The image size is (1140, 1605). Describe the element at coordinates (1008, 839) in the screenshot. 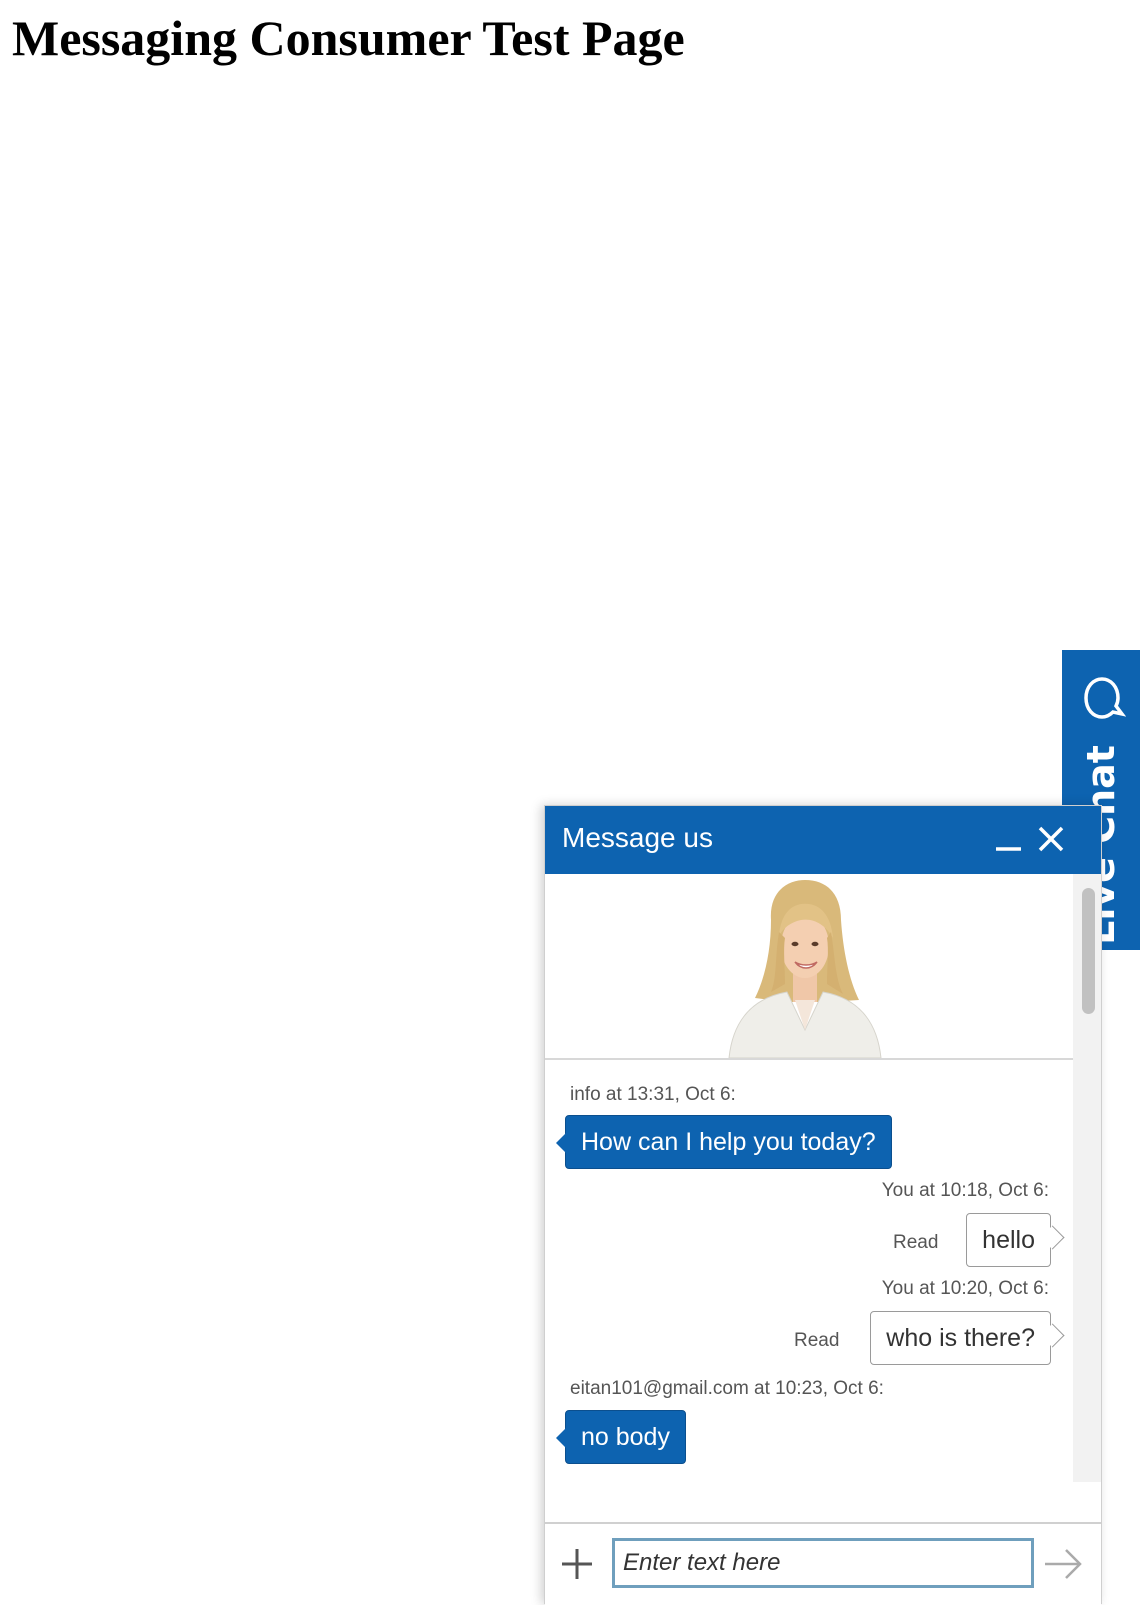

I see `minimize-button` at that location.